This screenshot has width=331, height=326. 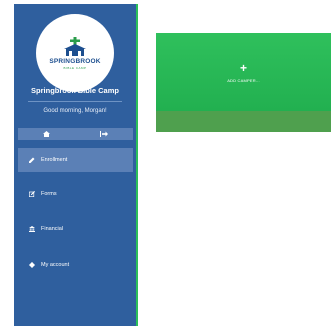 I want to click on camp-title: Springbrook Bible Camp, so click(x=75, y=90).